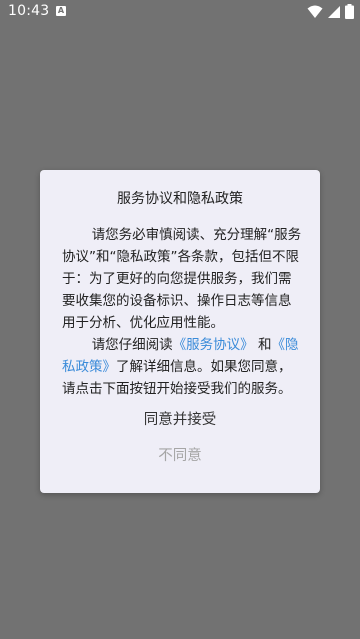 The image size is (360, 639). I want to click on notification-icon: A, so click(61, 11).